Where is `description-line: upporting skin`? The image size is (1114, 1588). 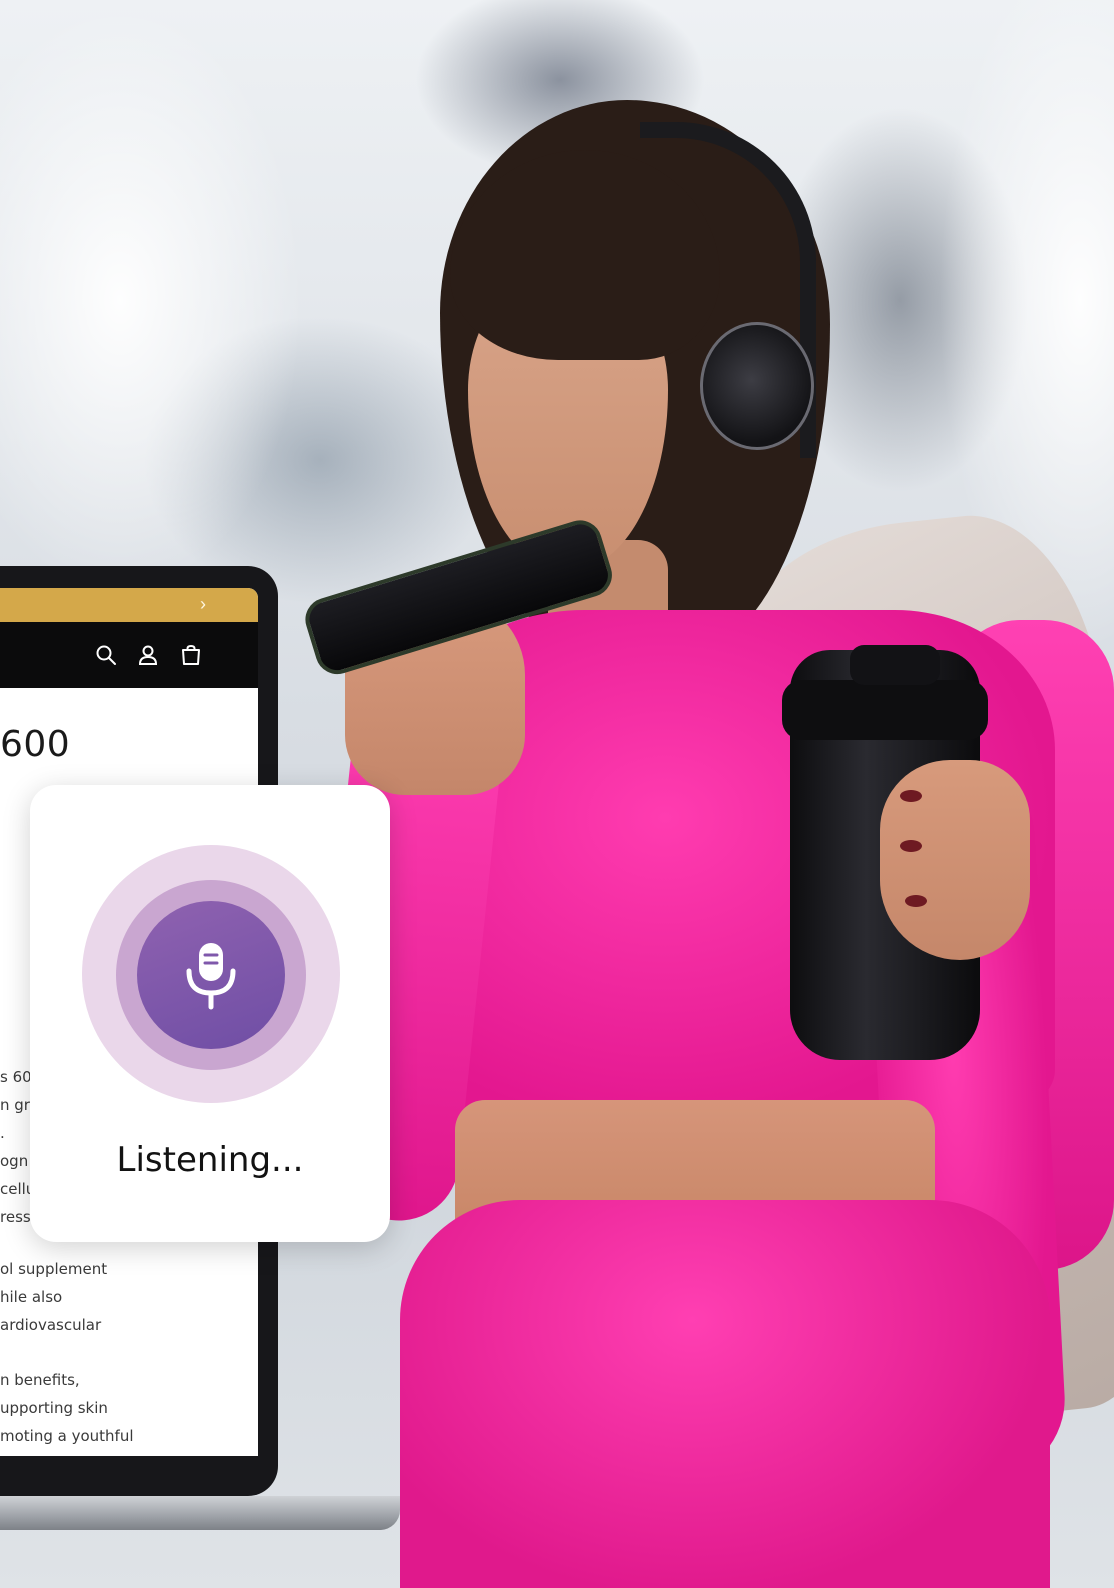
description-line: upporting skin is located at coordinates (54, 1408).